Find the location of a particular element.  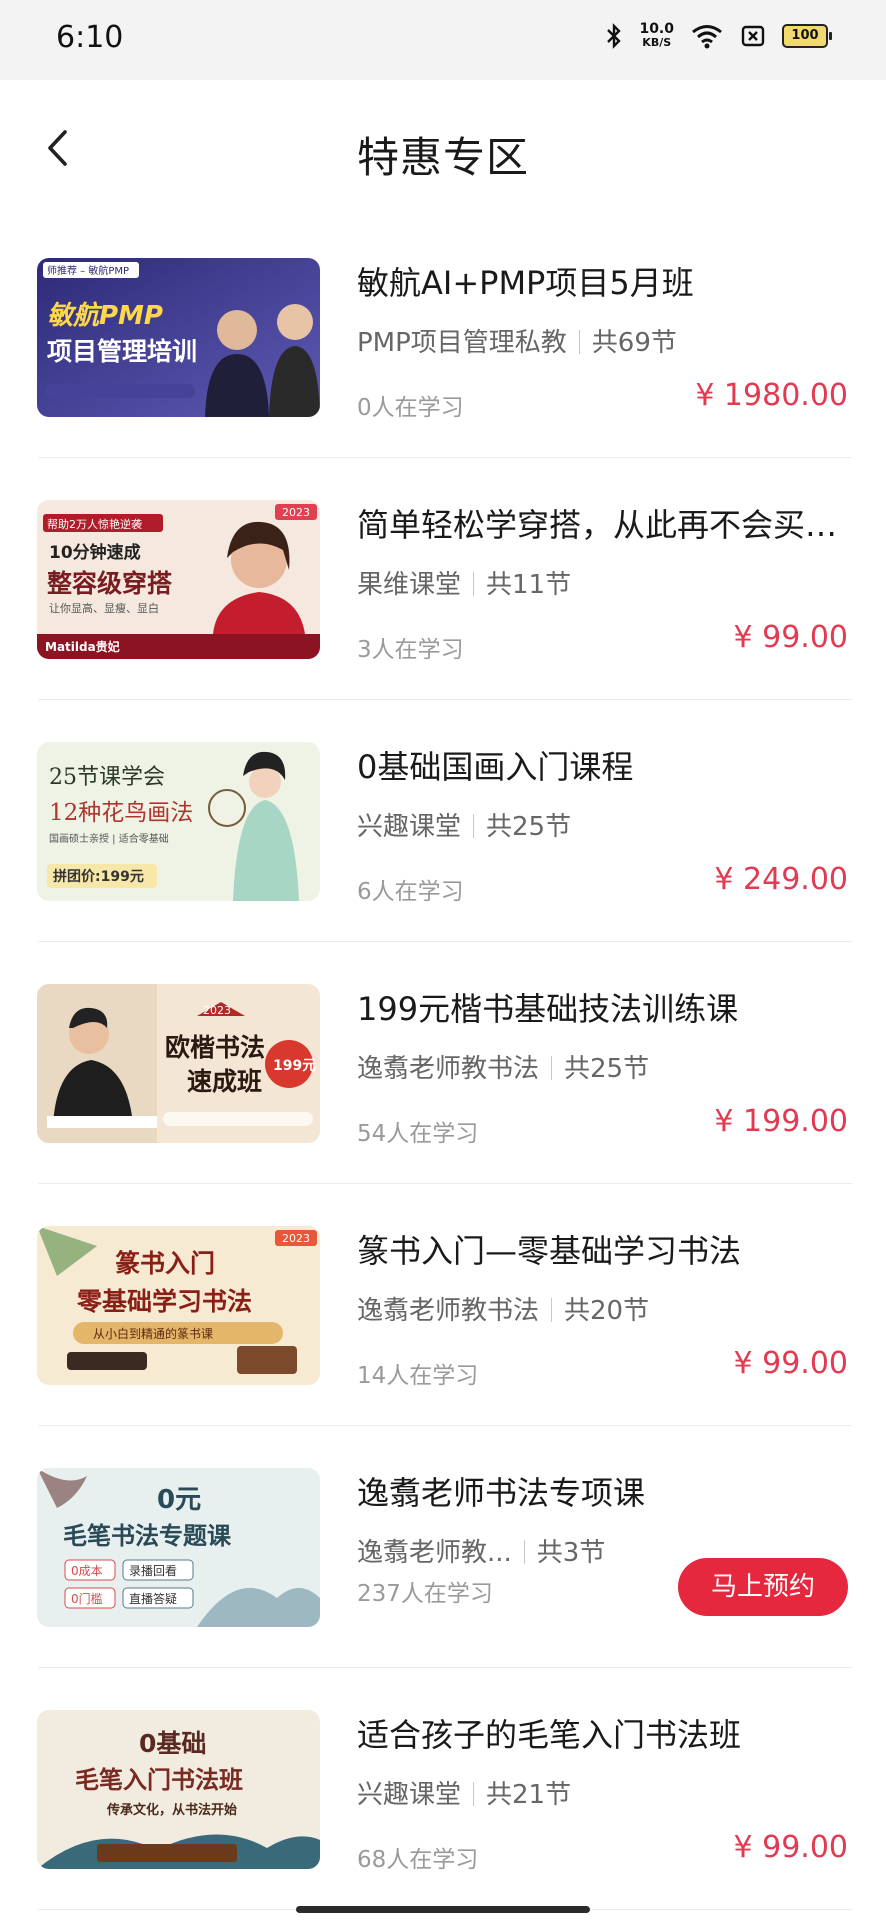

thumb-tag: 师推荐 – 敏航PMP is located at coordinates (88, 270).